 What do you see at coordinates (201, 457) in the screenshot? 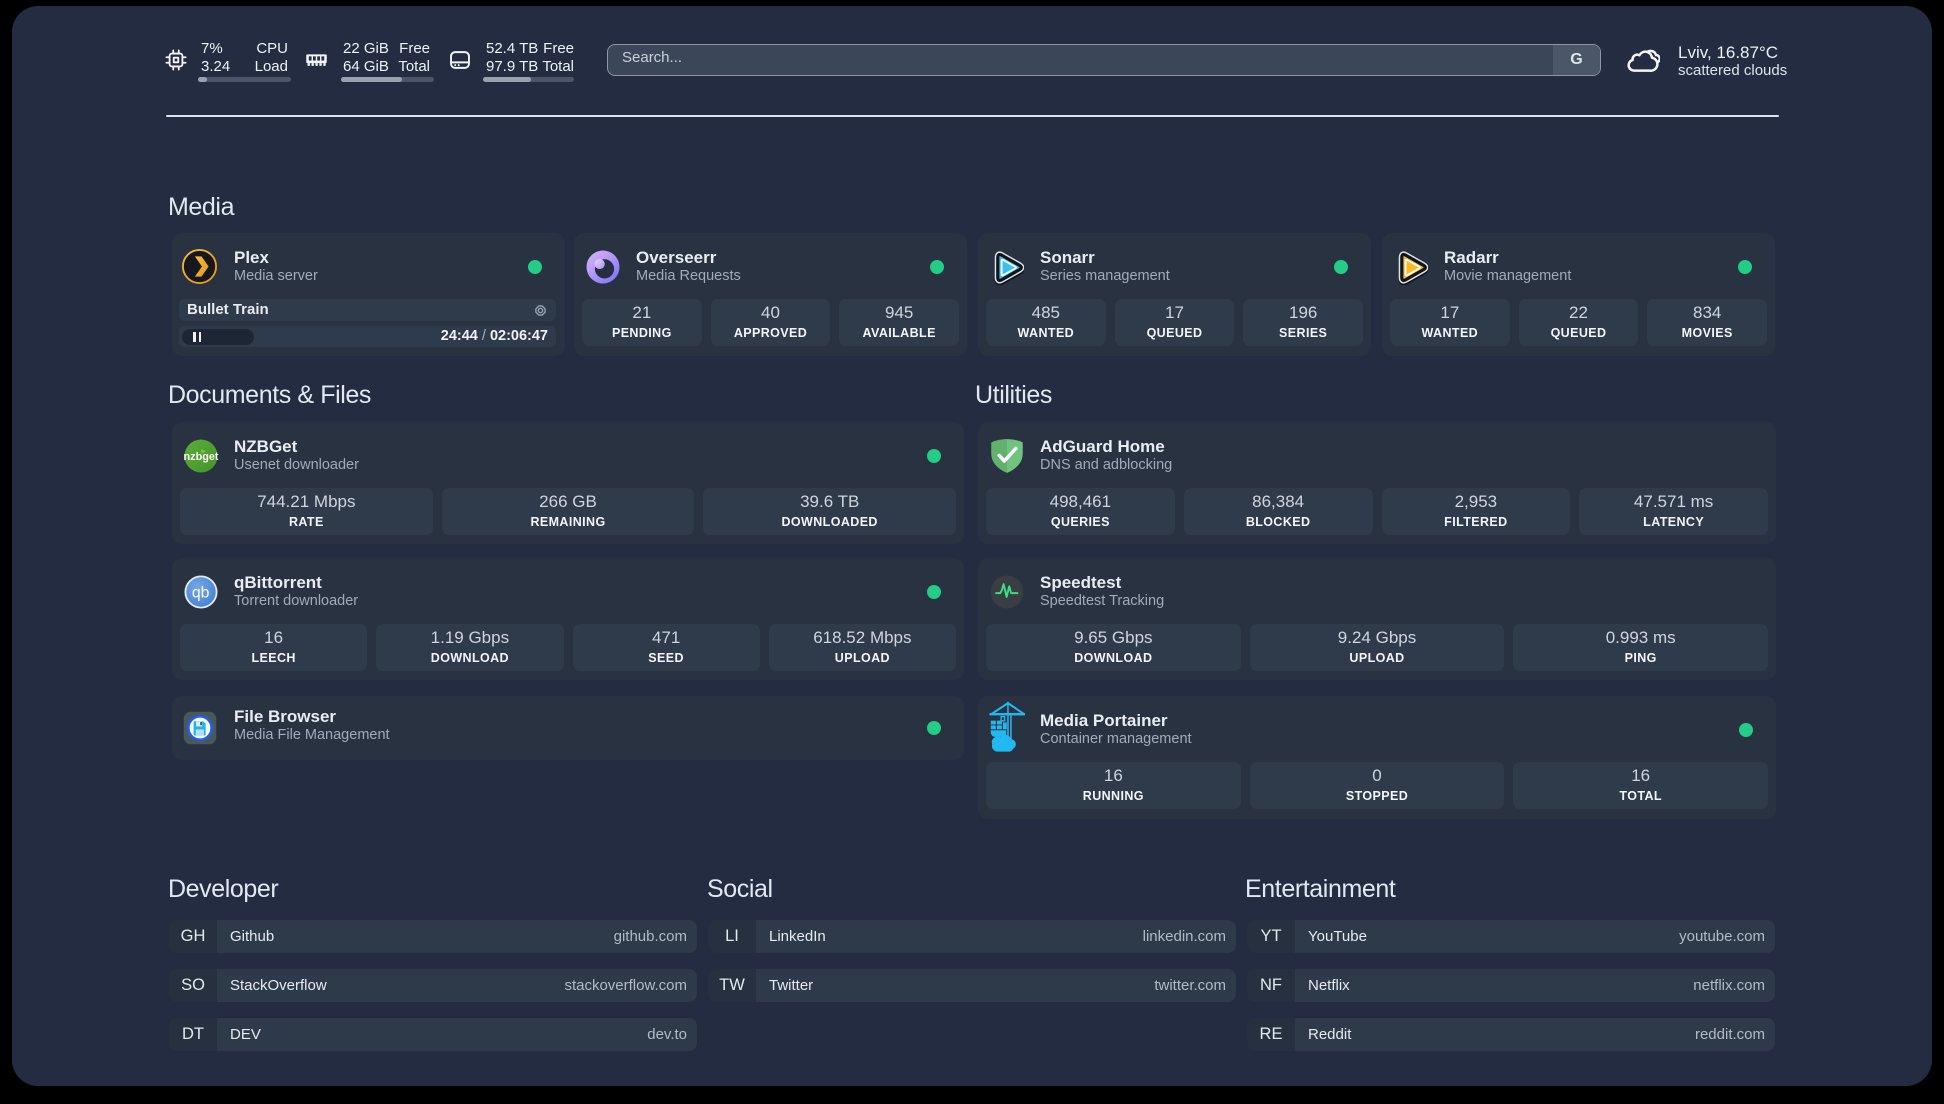
I see `svg-text: nzbget` at bounding box center [201, 457].